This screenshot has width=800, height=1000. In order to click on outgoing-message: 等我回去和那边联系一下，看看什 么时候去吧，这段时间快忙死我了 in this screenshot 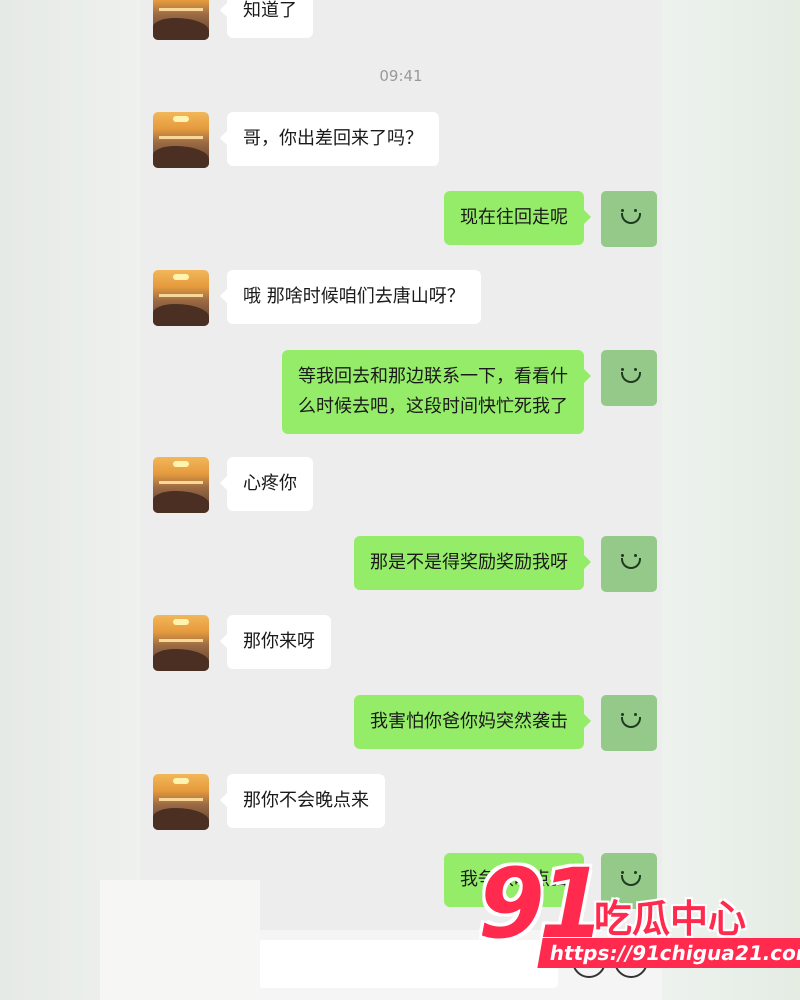, I will do `click(436, 392)`.